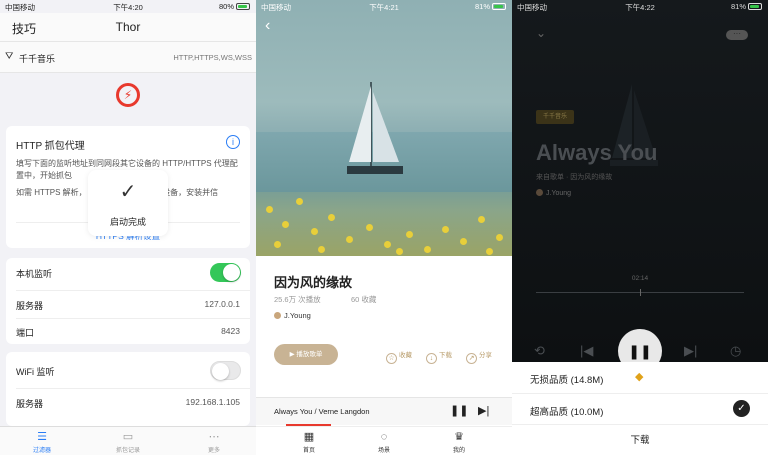  Describe the element at coordinates (639, 377) in the screenshot. I see `diamond-icon: ◆` at that location.